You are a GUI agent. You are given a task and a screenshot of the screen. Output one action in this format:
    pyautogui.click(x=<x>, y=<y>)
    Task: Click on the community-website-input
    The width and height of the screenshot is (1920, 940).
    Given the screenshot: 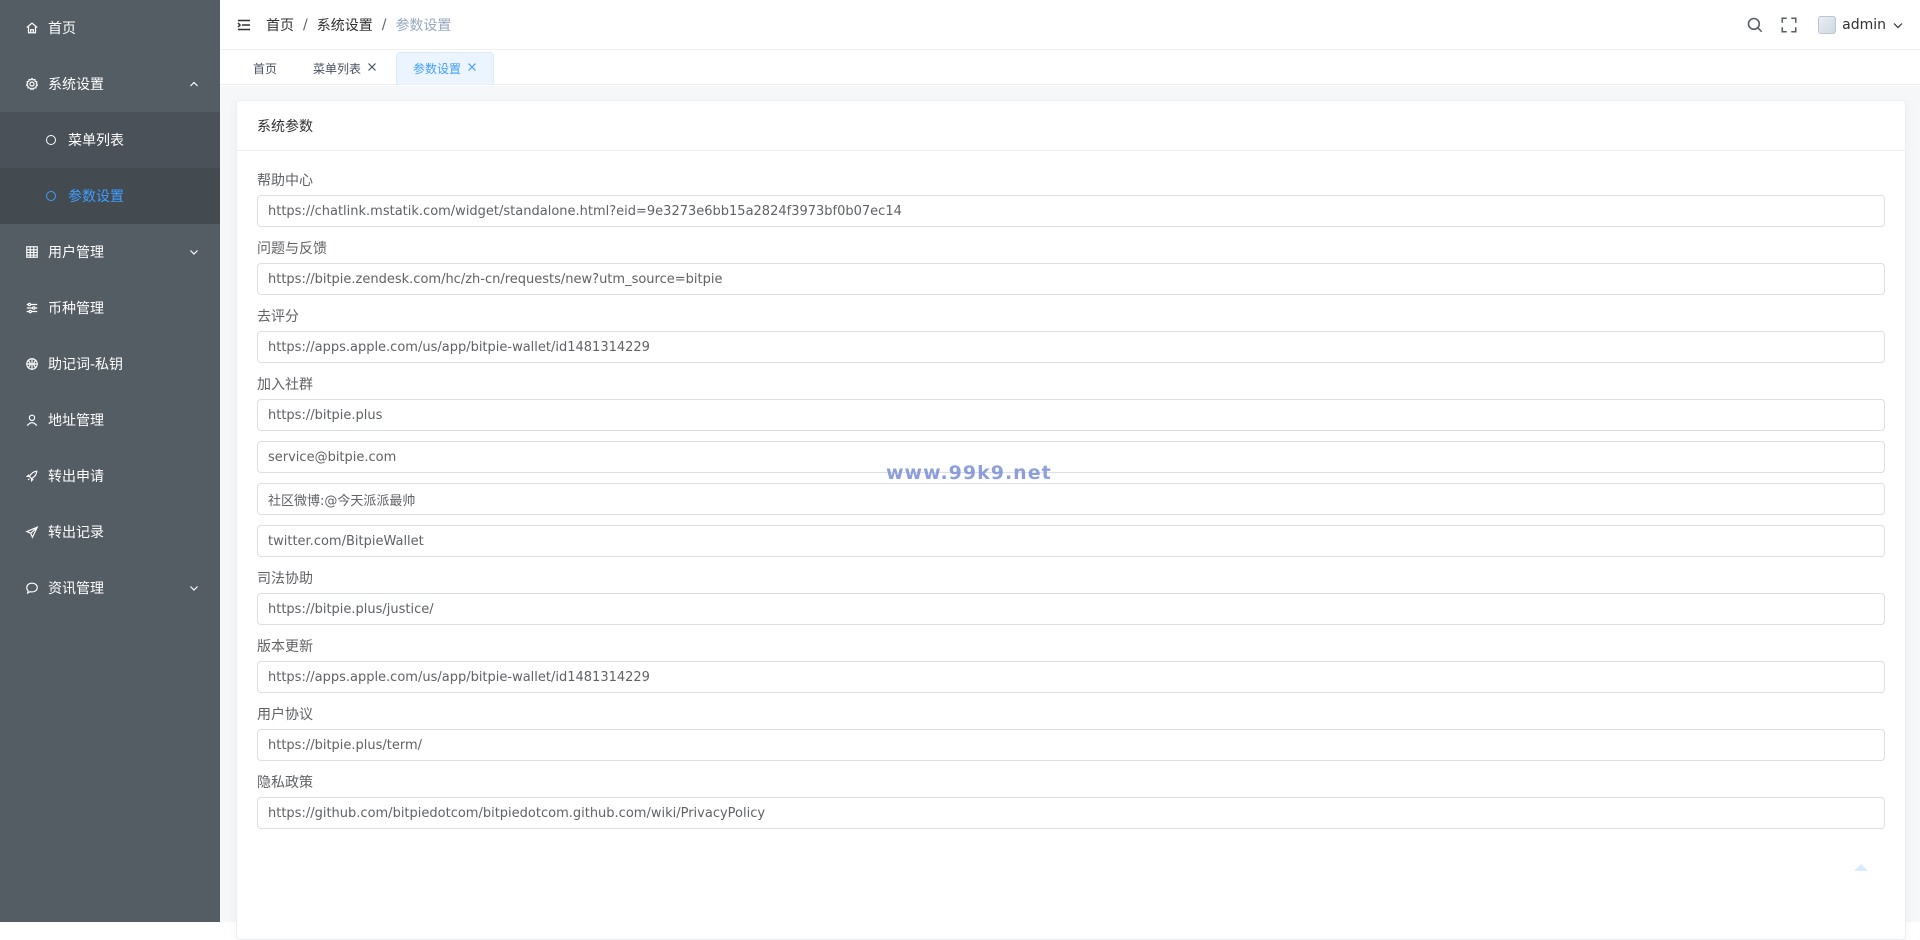 What is the action you would take?
    pyautogui.click(x=1071, y=415)
    